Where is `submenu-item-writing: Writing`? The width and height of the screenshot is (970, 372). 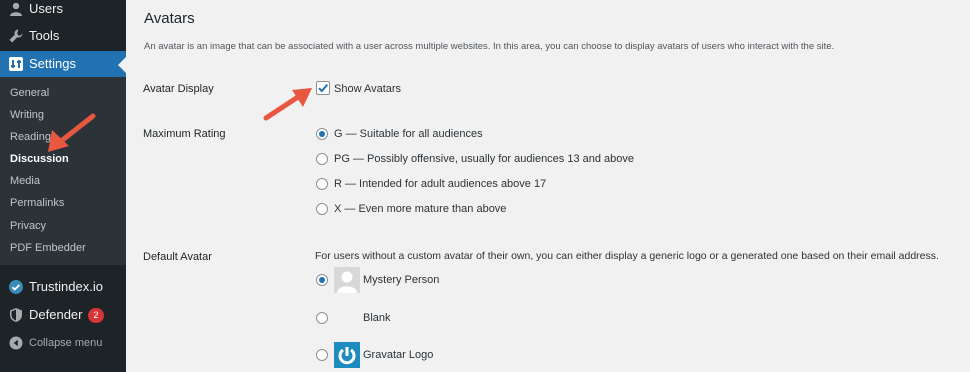 submenu-item-writing: Writing is located at coordinates (27, 115).